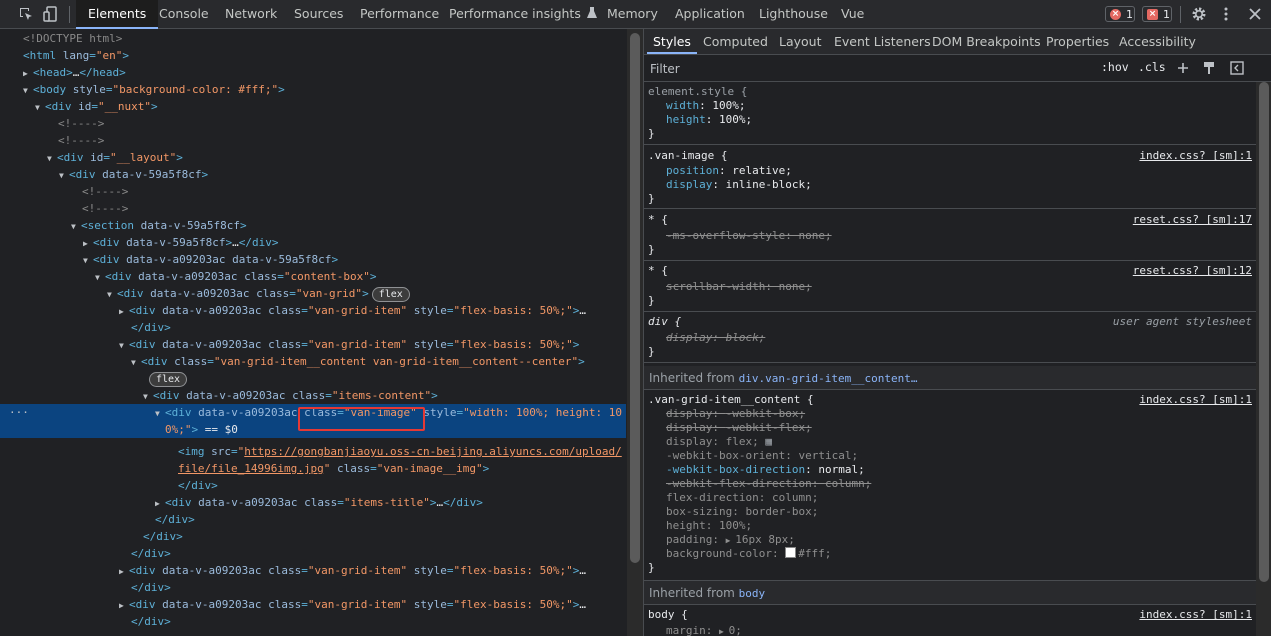 This screenshot has width=1271, height=636. What do you see at coordinates (793, 14) in the screenshot?
I see `tab-lighthouse: Lighthouse` at bounding box center [793, 14].